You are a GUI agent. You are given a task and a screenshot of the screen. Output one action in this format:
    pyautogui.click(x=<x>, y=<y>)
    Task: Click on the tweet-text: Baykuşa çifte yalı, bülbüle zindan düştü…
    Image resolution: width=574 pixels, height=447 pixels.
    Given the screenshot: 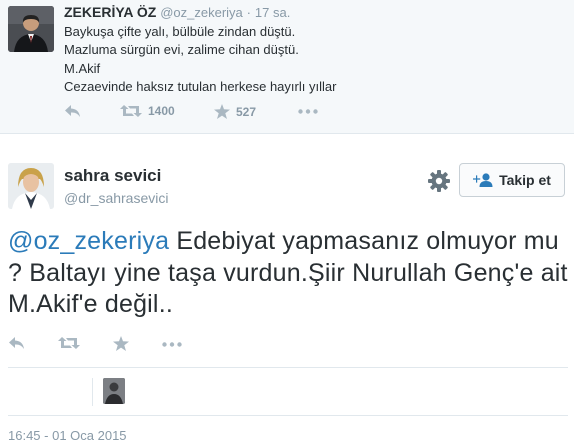 What is the action you would take?
    pyautogui.click(x=200, y=59)
    